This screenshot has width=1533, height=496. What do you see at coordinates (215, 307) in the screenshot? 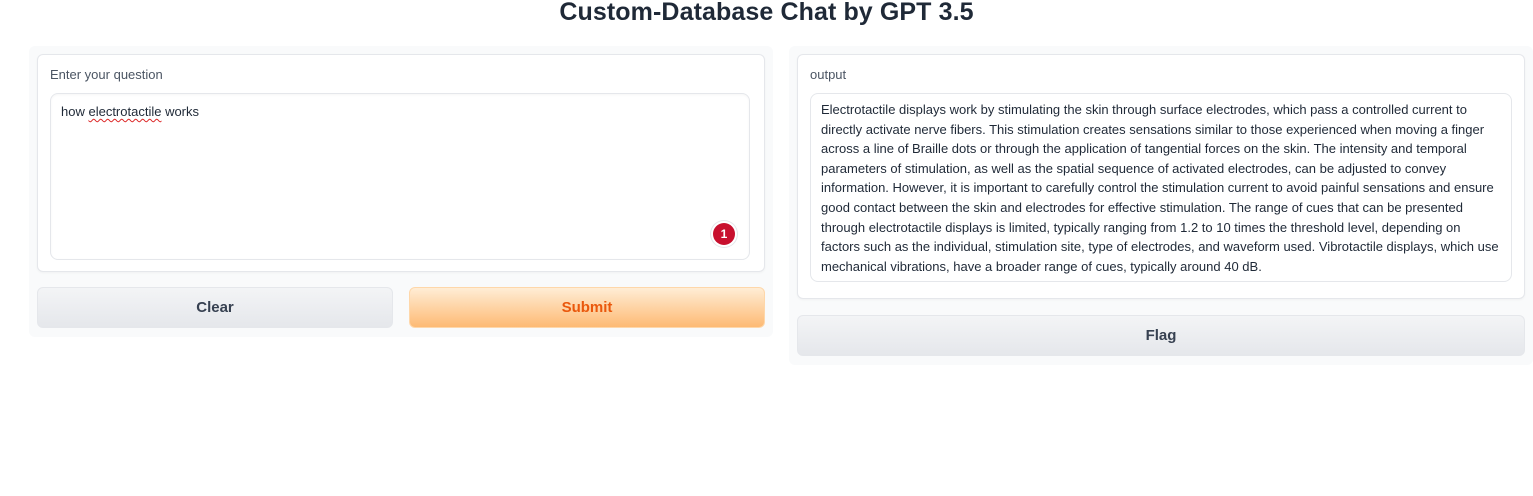
I see `clear-button: Clear` at bounding box center [215, 307].